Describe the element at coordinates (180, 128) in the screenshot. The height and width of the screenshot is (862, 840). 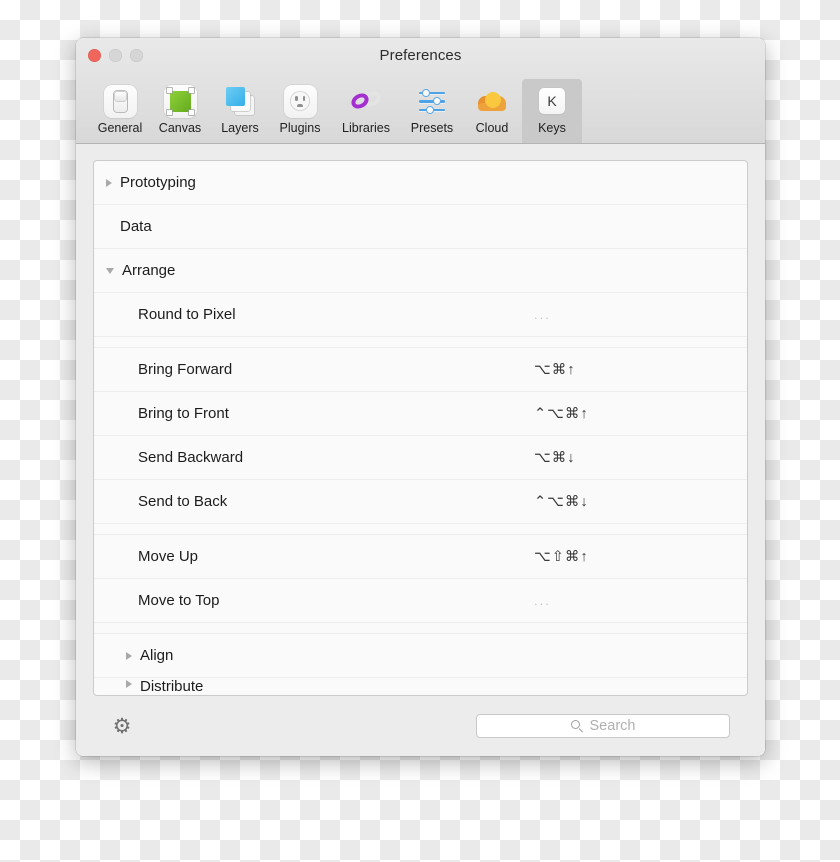
I see `tab-canvas-label: Canvas` at that location.